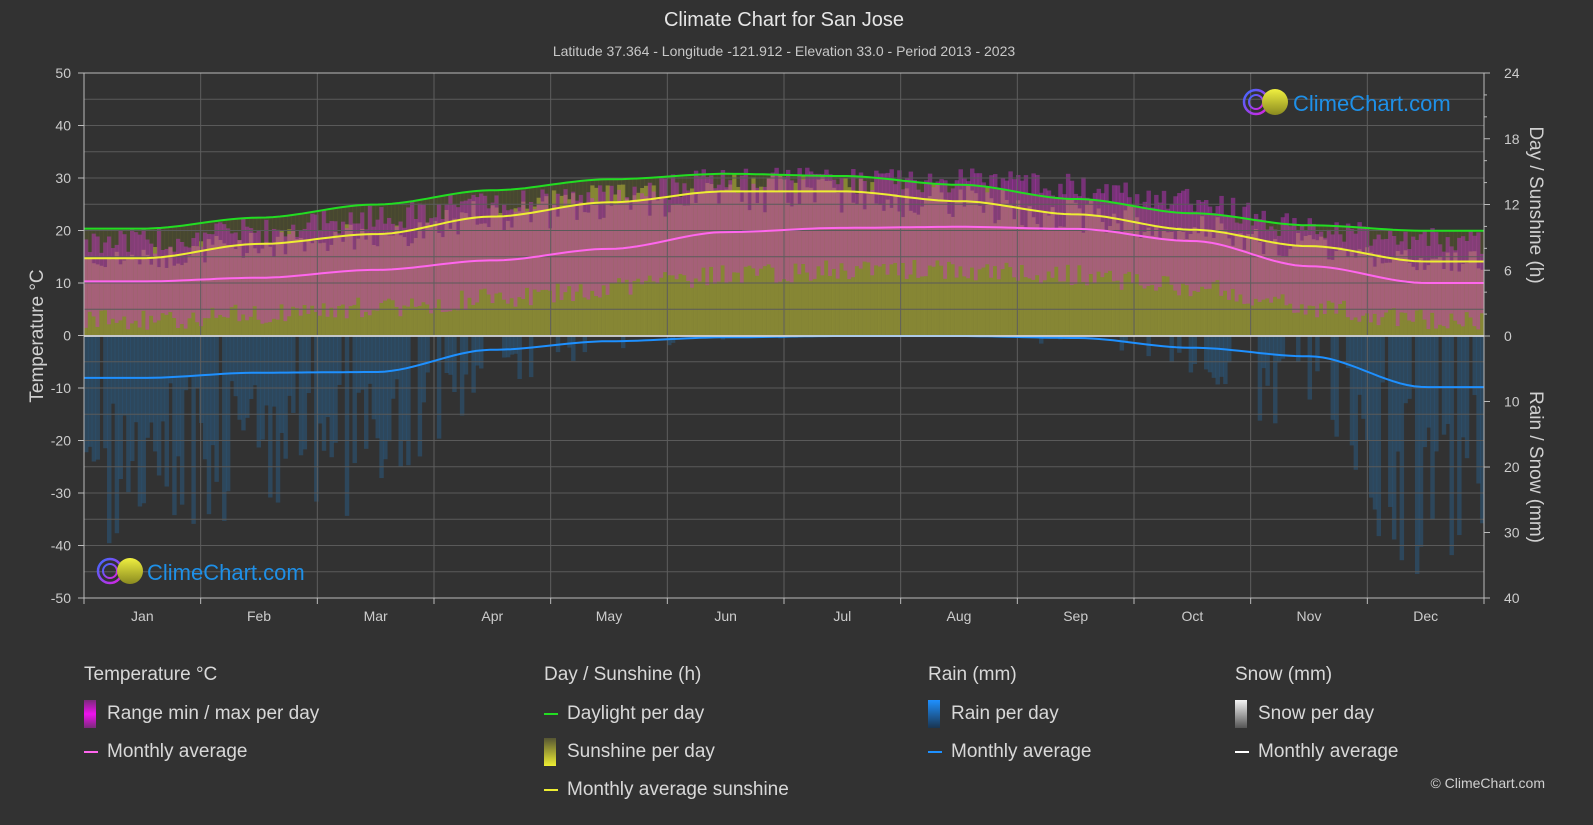 The height and width of the screenshot is (825, 1593). I want to click on legend-heading: Temperature °C, so click(151, 674).